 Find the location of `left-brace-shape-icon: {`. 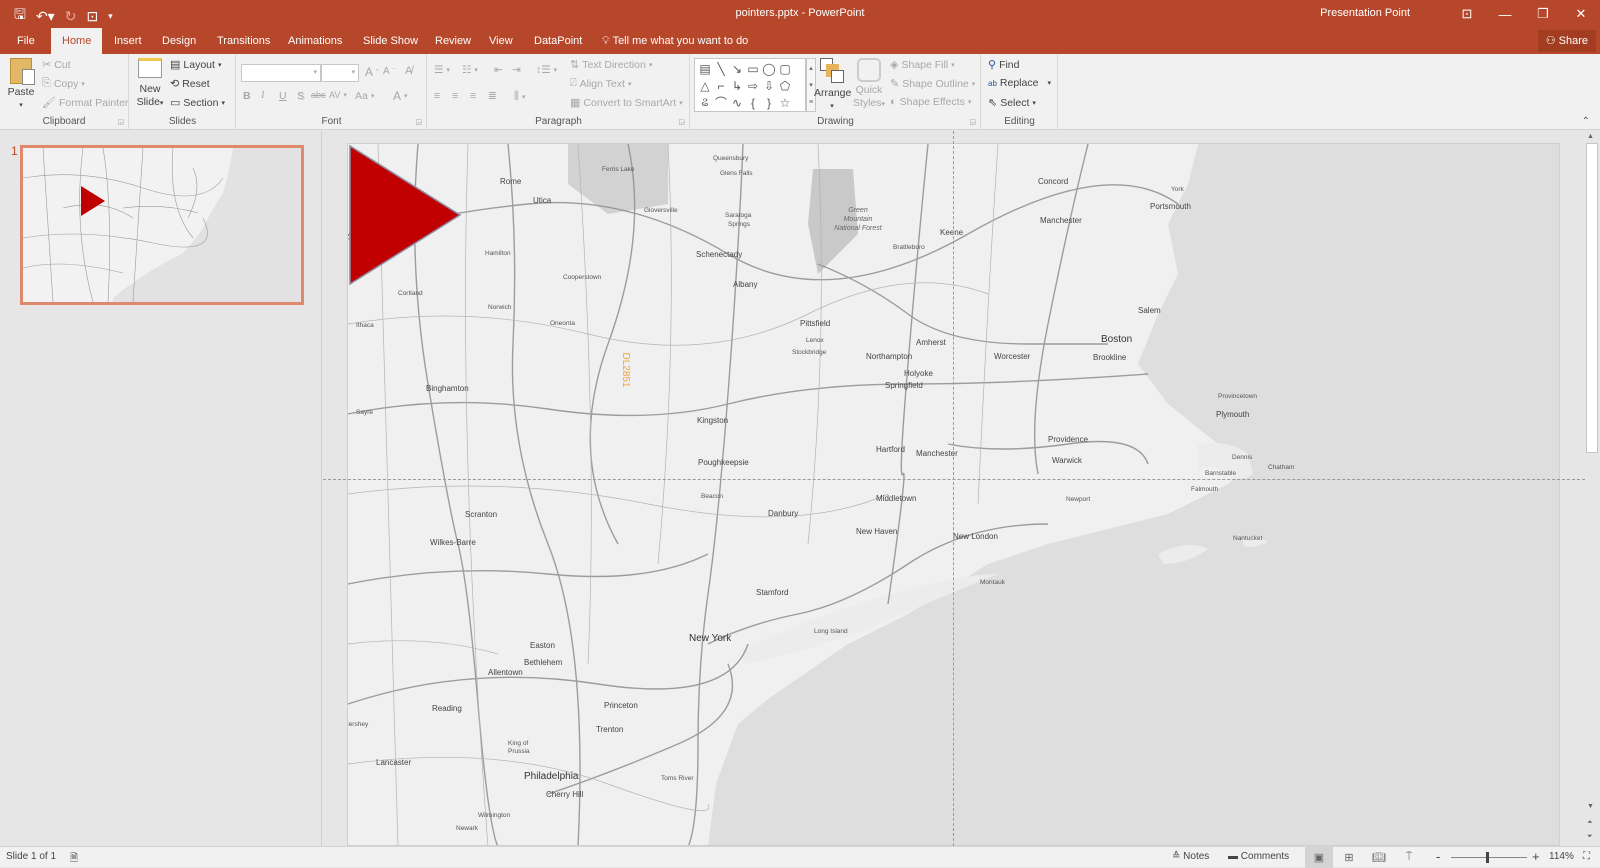

left-brace-shape-icon: { is located at coordinates (753, 102).